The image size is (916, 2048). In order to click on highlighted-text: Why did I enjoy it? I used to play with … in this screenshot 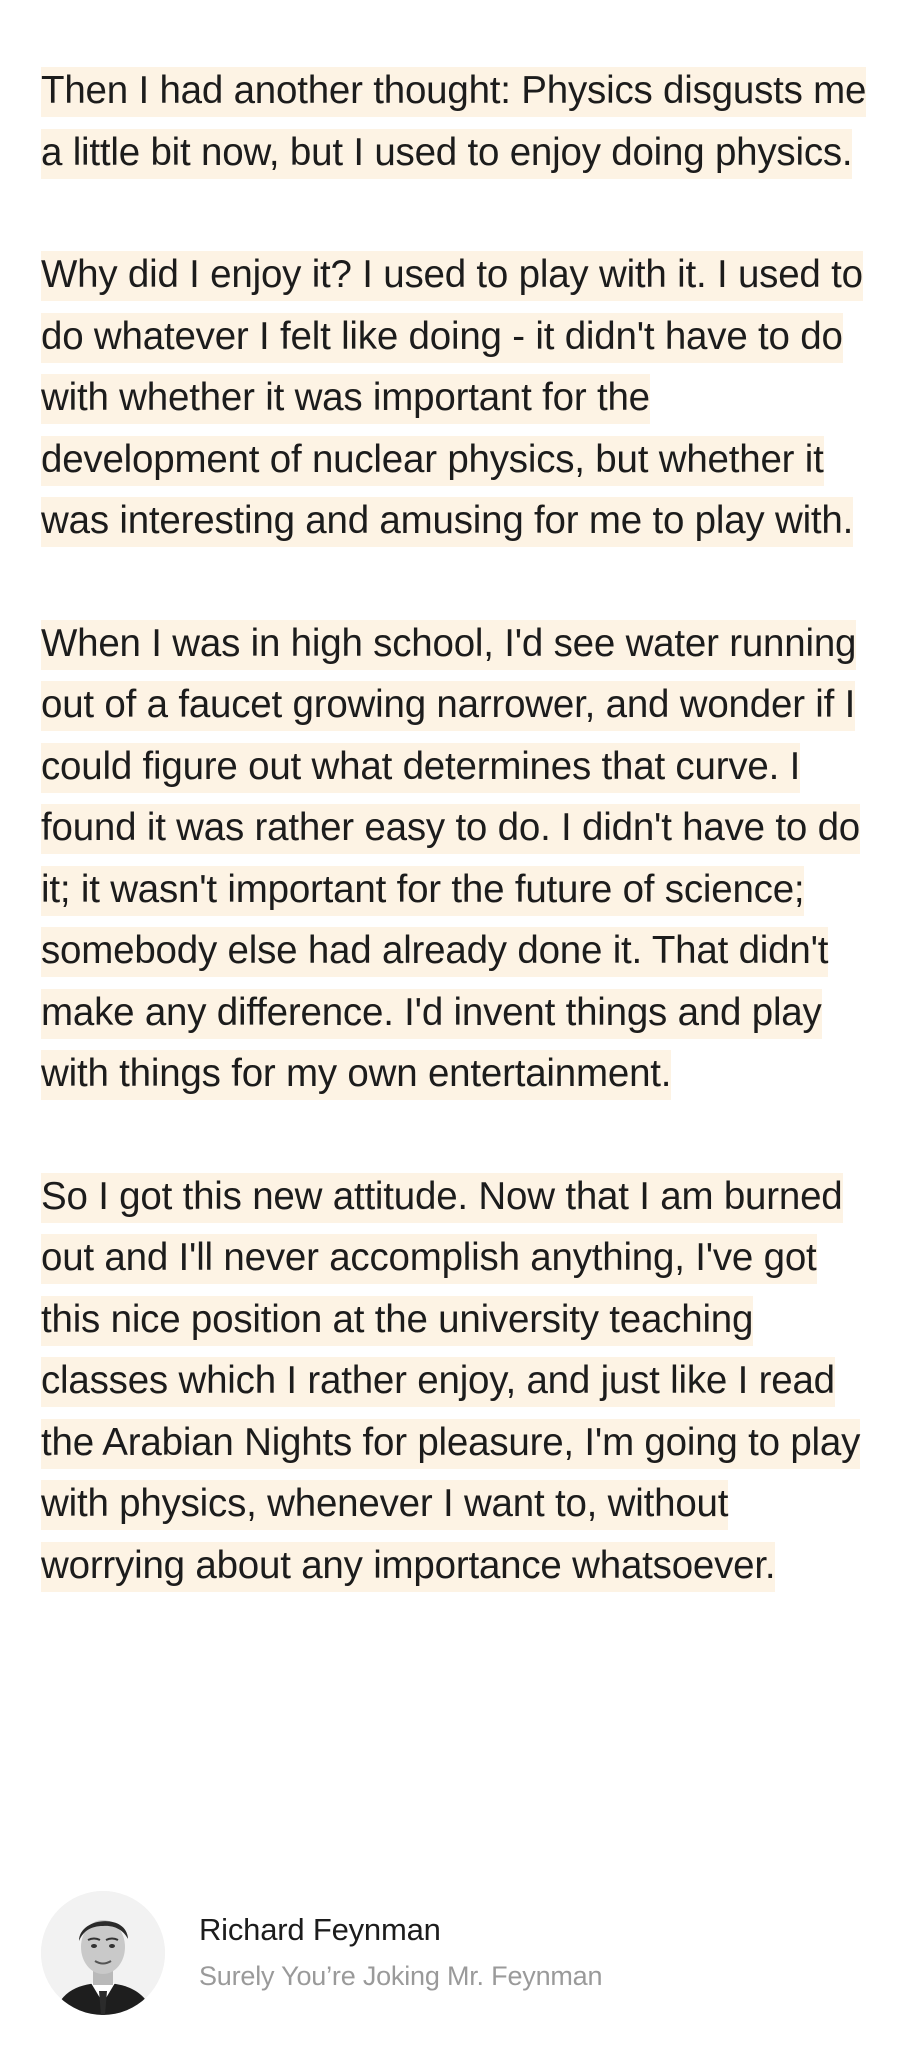, I will do `click(452, 399)`.